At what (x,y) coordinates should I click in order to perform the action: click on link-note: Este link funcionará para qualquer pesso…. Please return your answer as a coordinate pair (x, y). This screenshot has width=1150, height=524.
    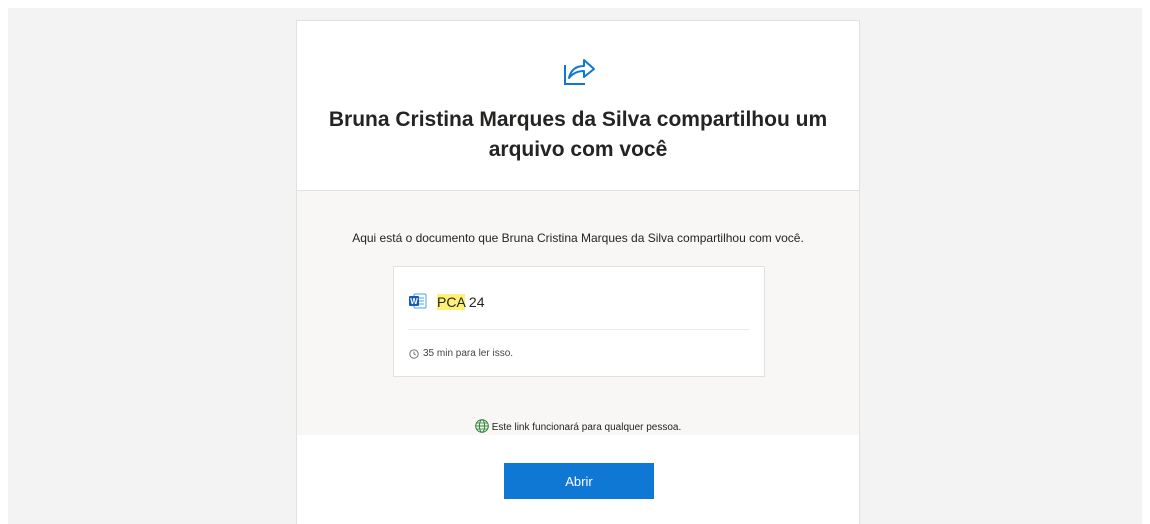
    Looking at the image, I should click on (578, 426).